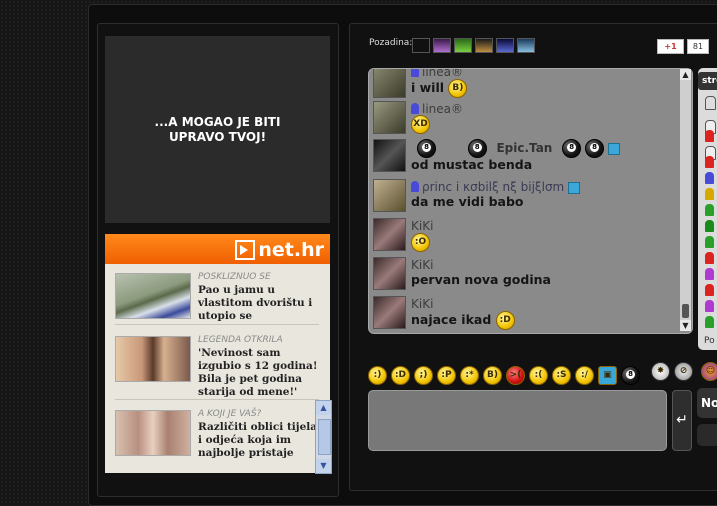 This screenshot has width=717, height=506. I want to click on chat-username-decor: Epic.Tan, so click(518, 148).